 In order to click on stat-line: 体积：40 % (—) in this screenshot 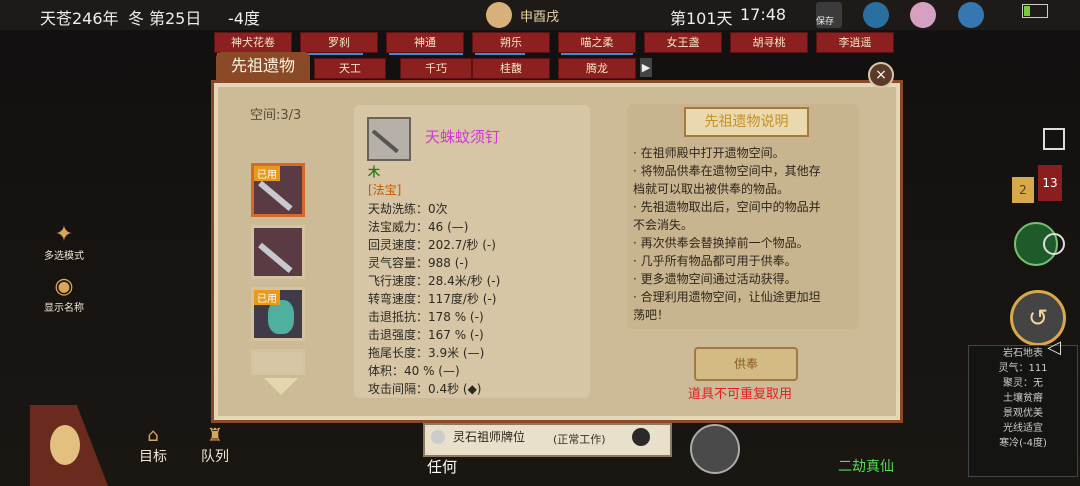, I will do `click(414, 371)`.